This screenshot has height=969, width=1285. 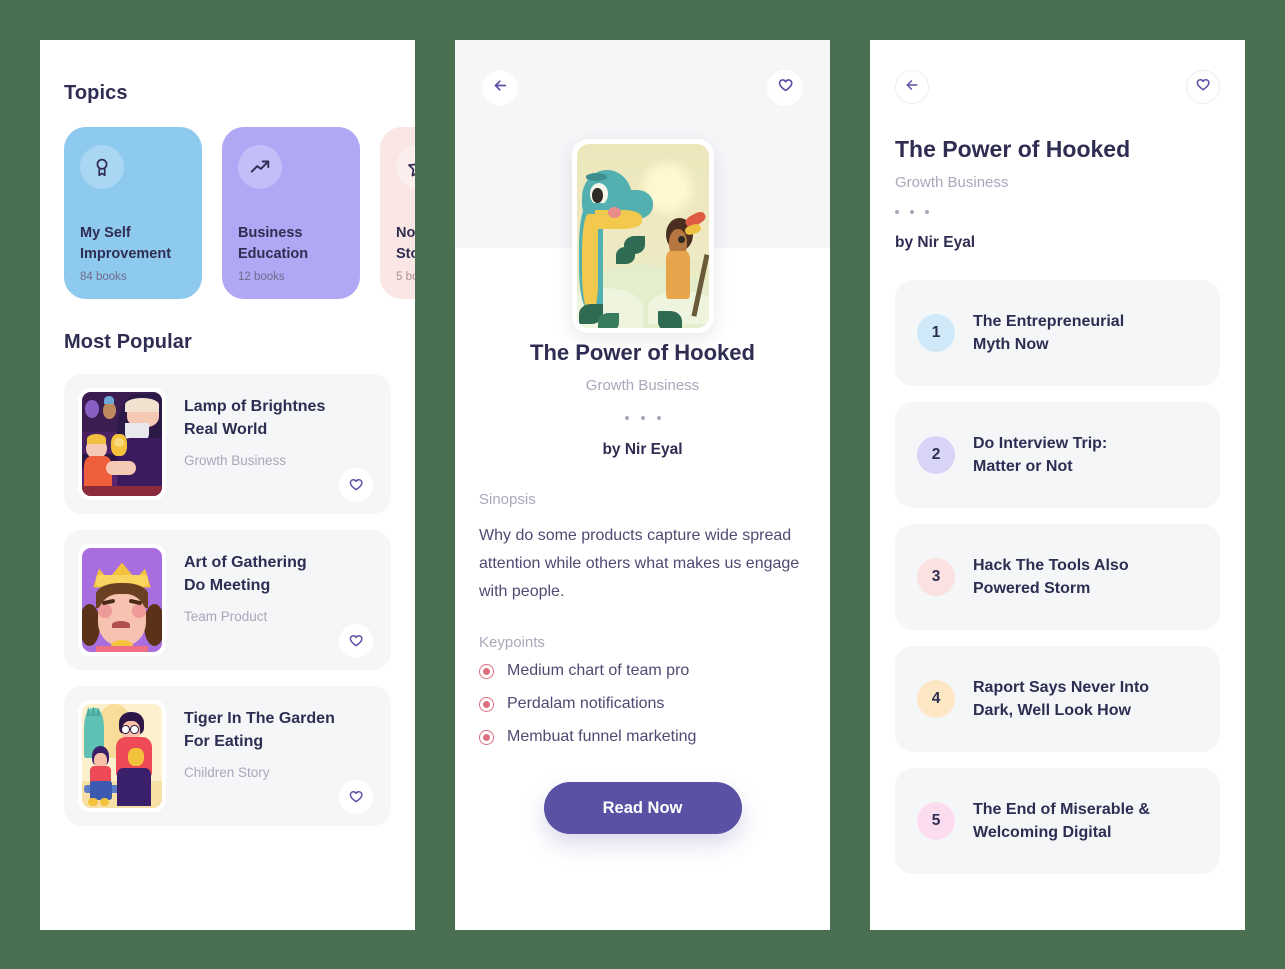 What do you see at coordinates (936, 821) in the screenshot?
I see `chapter-number-badge: 5` at bounding box center [936, 821].